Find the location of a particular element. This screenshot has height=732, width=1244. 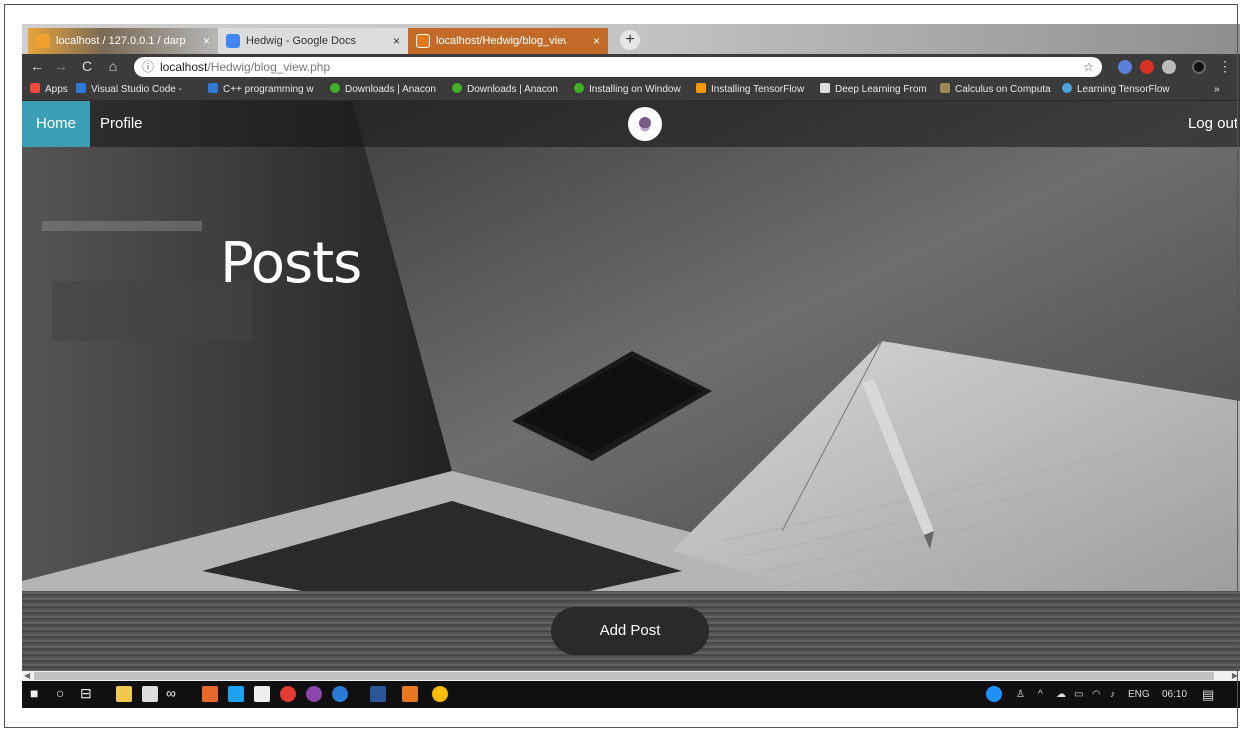

people-icon: ♙ is located at coordinates (1020, 694).